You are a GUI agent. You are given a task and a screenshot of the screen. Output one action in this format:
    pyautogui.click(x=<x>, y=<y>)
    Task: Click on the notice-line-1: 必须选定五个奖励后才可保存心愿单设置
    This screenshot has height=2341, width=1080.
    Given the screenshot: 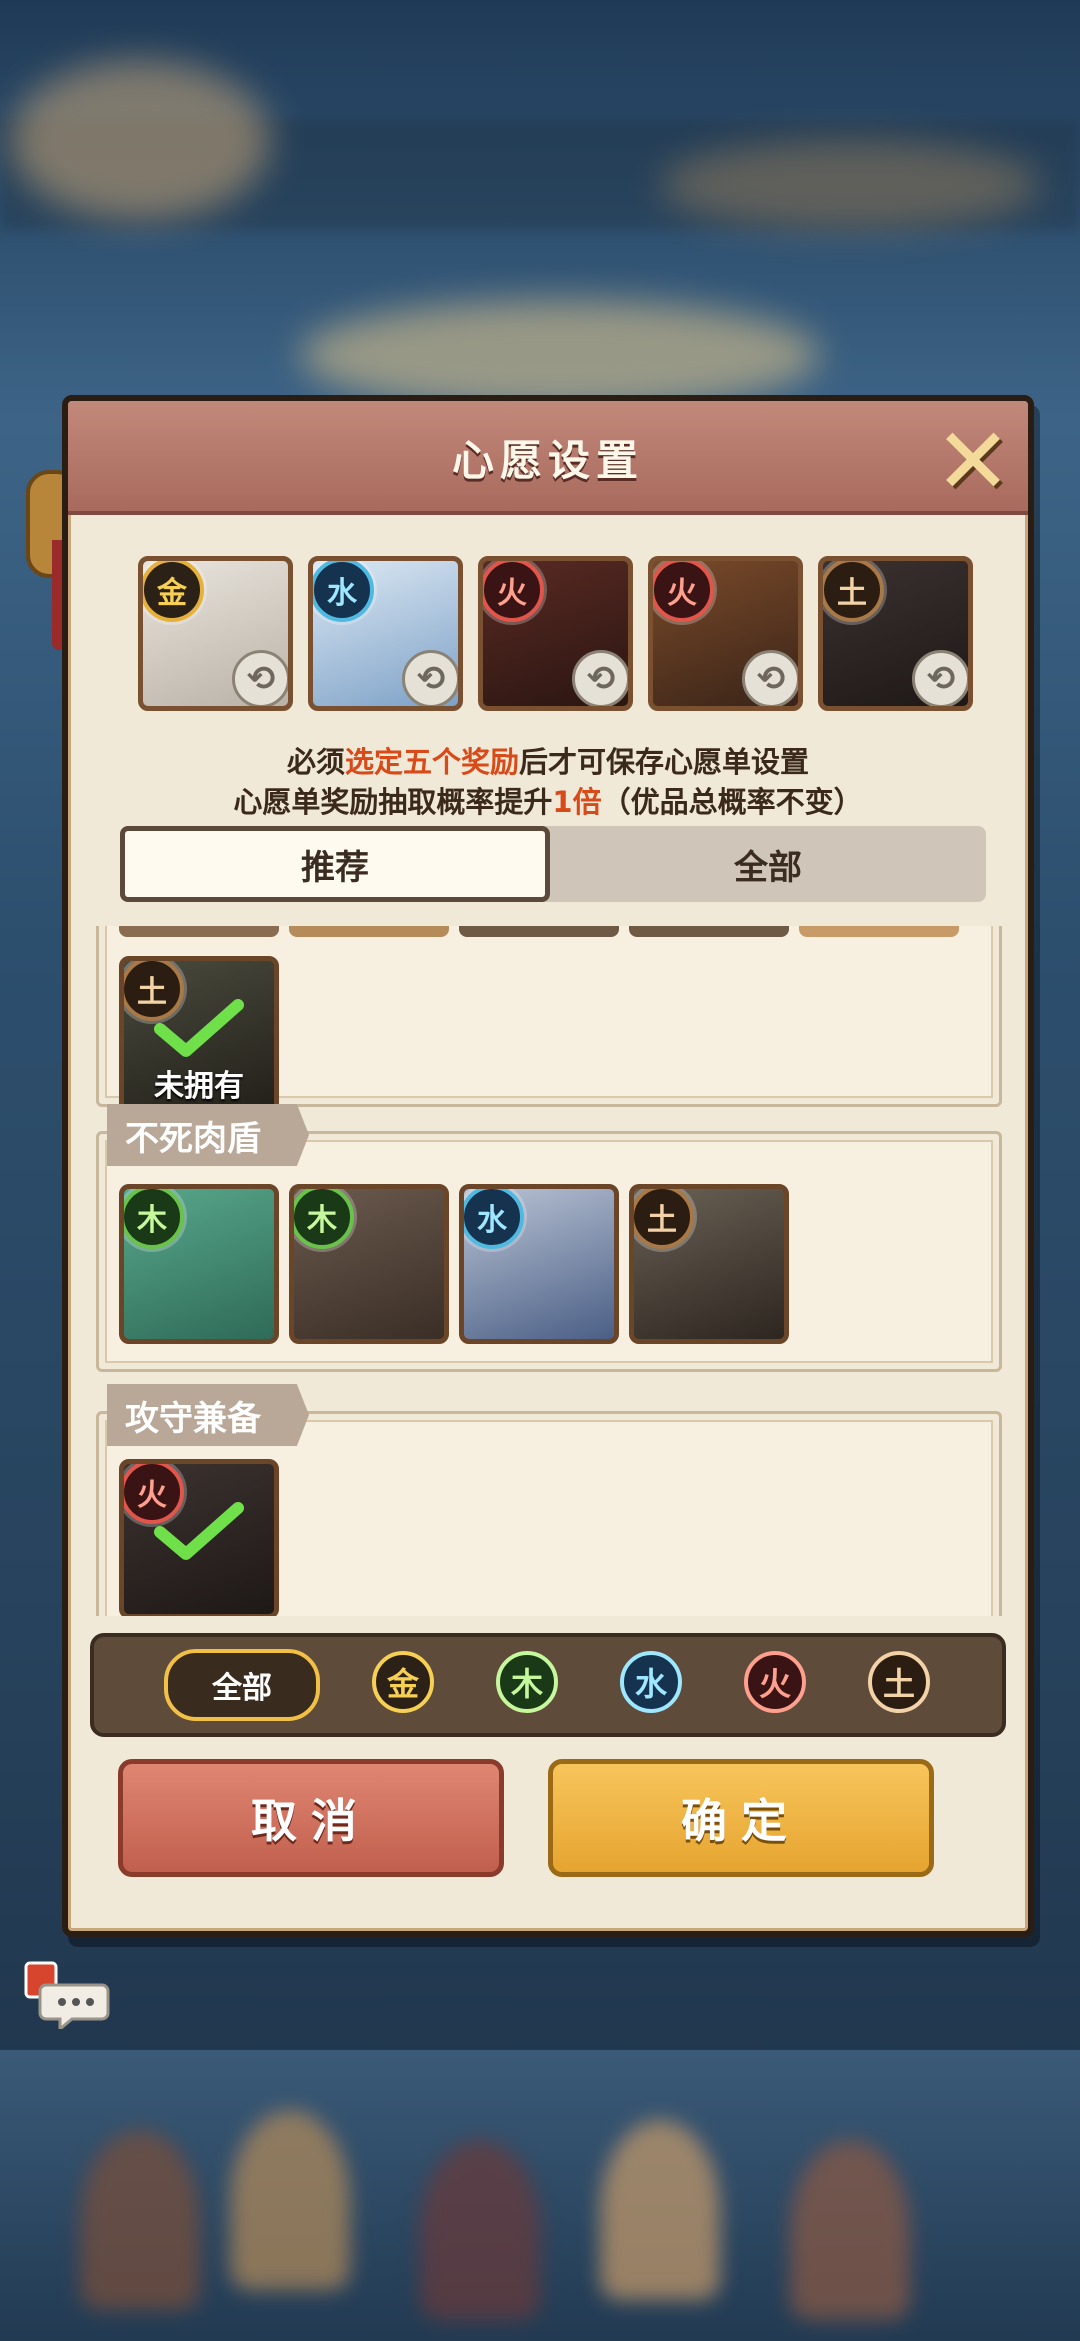 What is the action you would take?
    pyautogui.click(x=548, y=760)
    